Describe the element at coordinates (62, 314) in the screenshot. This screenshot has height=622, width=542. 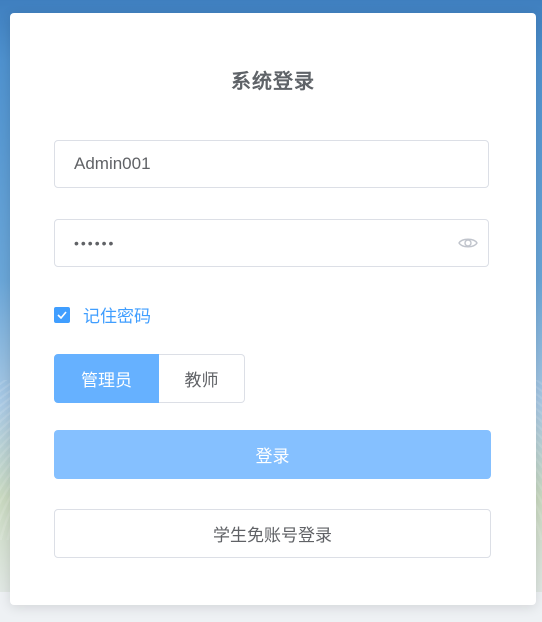
I see `checkmark-icon` at that location.